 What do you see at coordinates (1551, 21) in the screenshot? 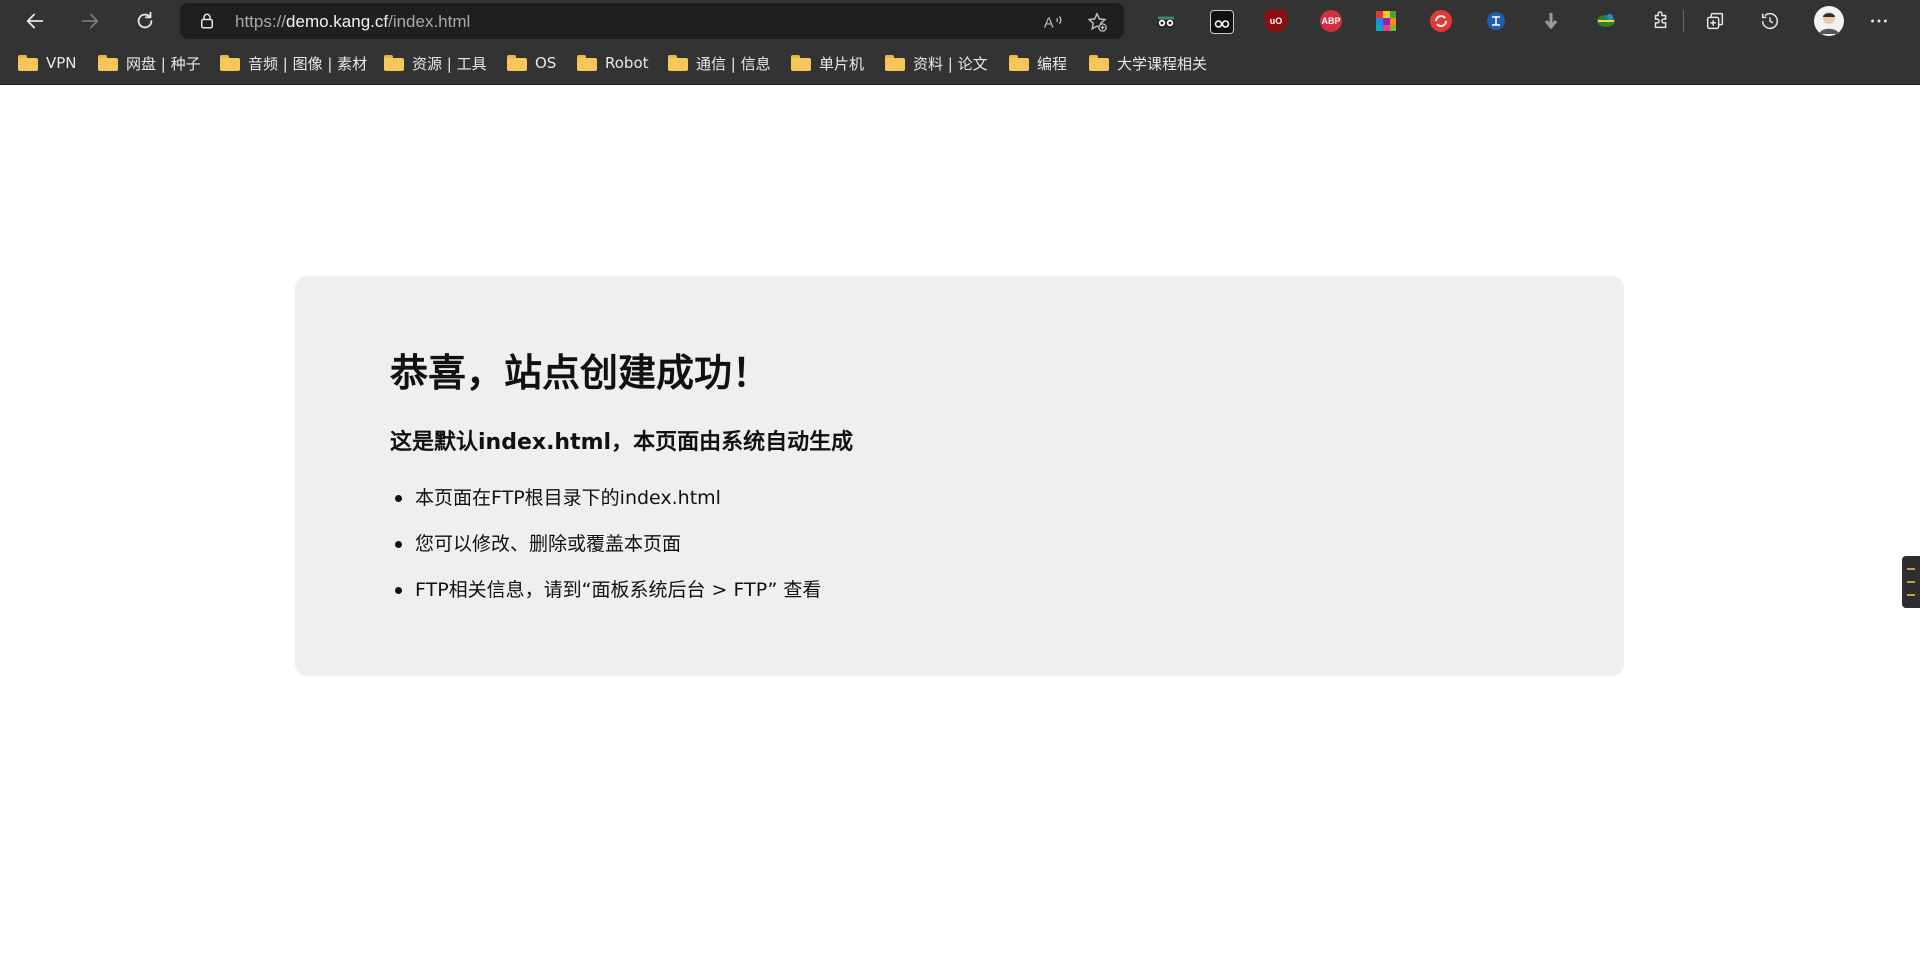
I see `download-extension-icon` at bounding box center [1551, 21].